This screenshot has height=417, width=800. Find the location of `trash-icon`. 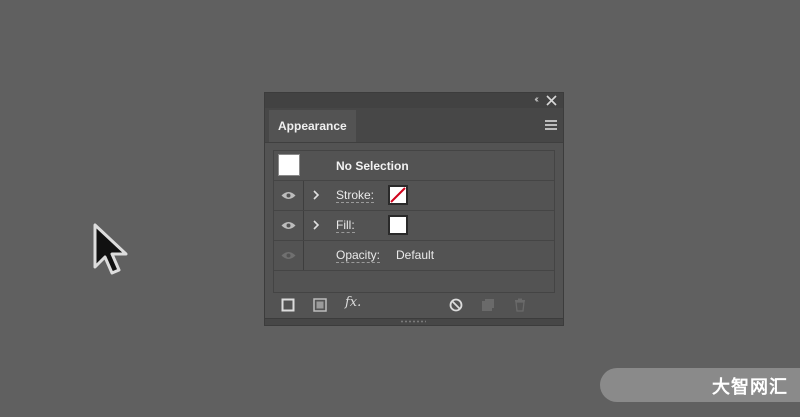

trash-icon is located at coordinates (520, 305).